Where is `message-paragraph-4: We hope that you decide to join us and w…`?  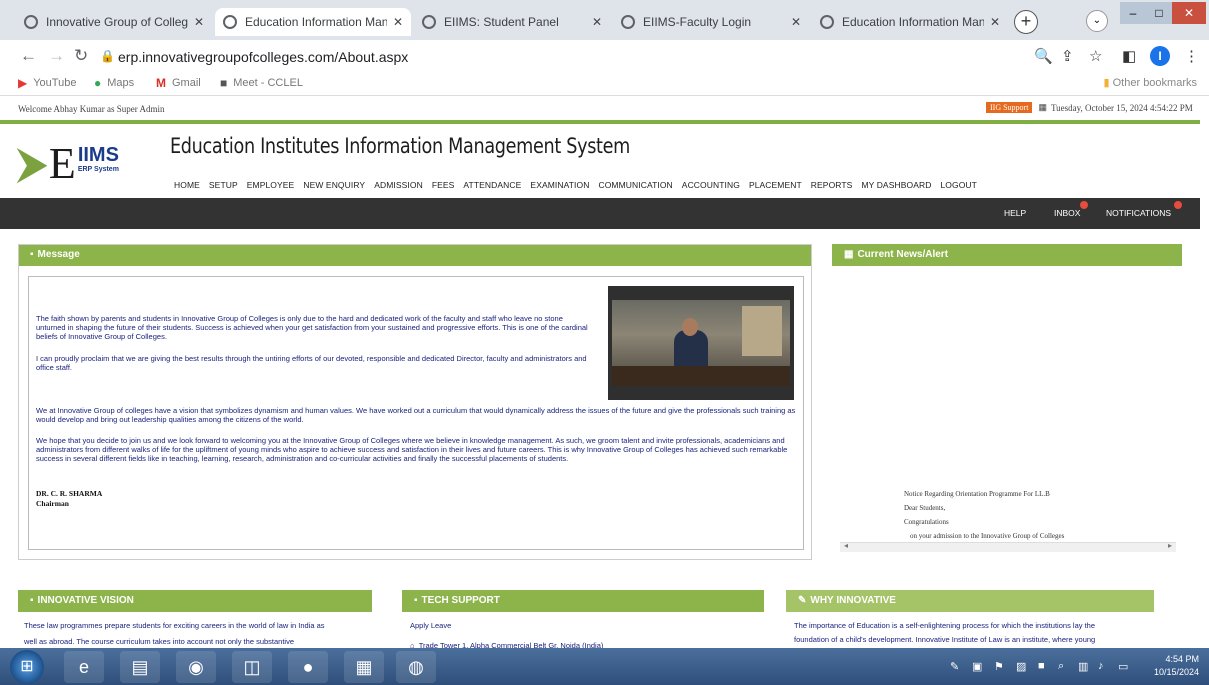
message-paragraph-4: We hope that you decide to join us and w… is located at coordinates (412, 449).